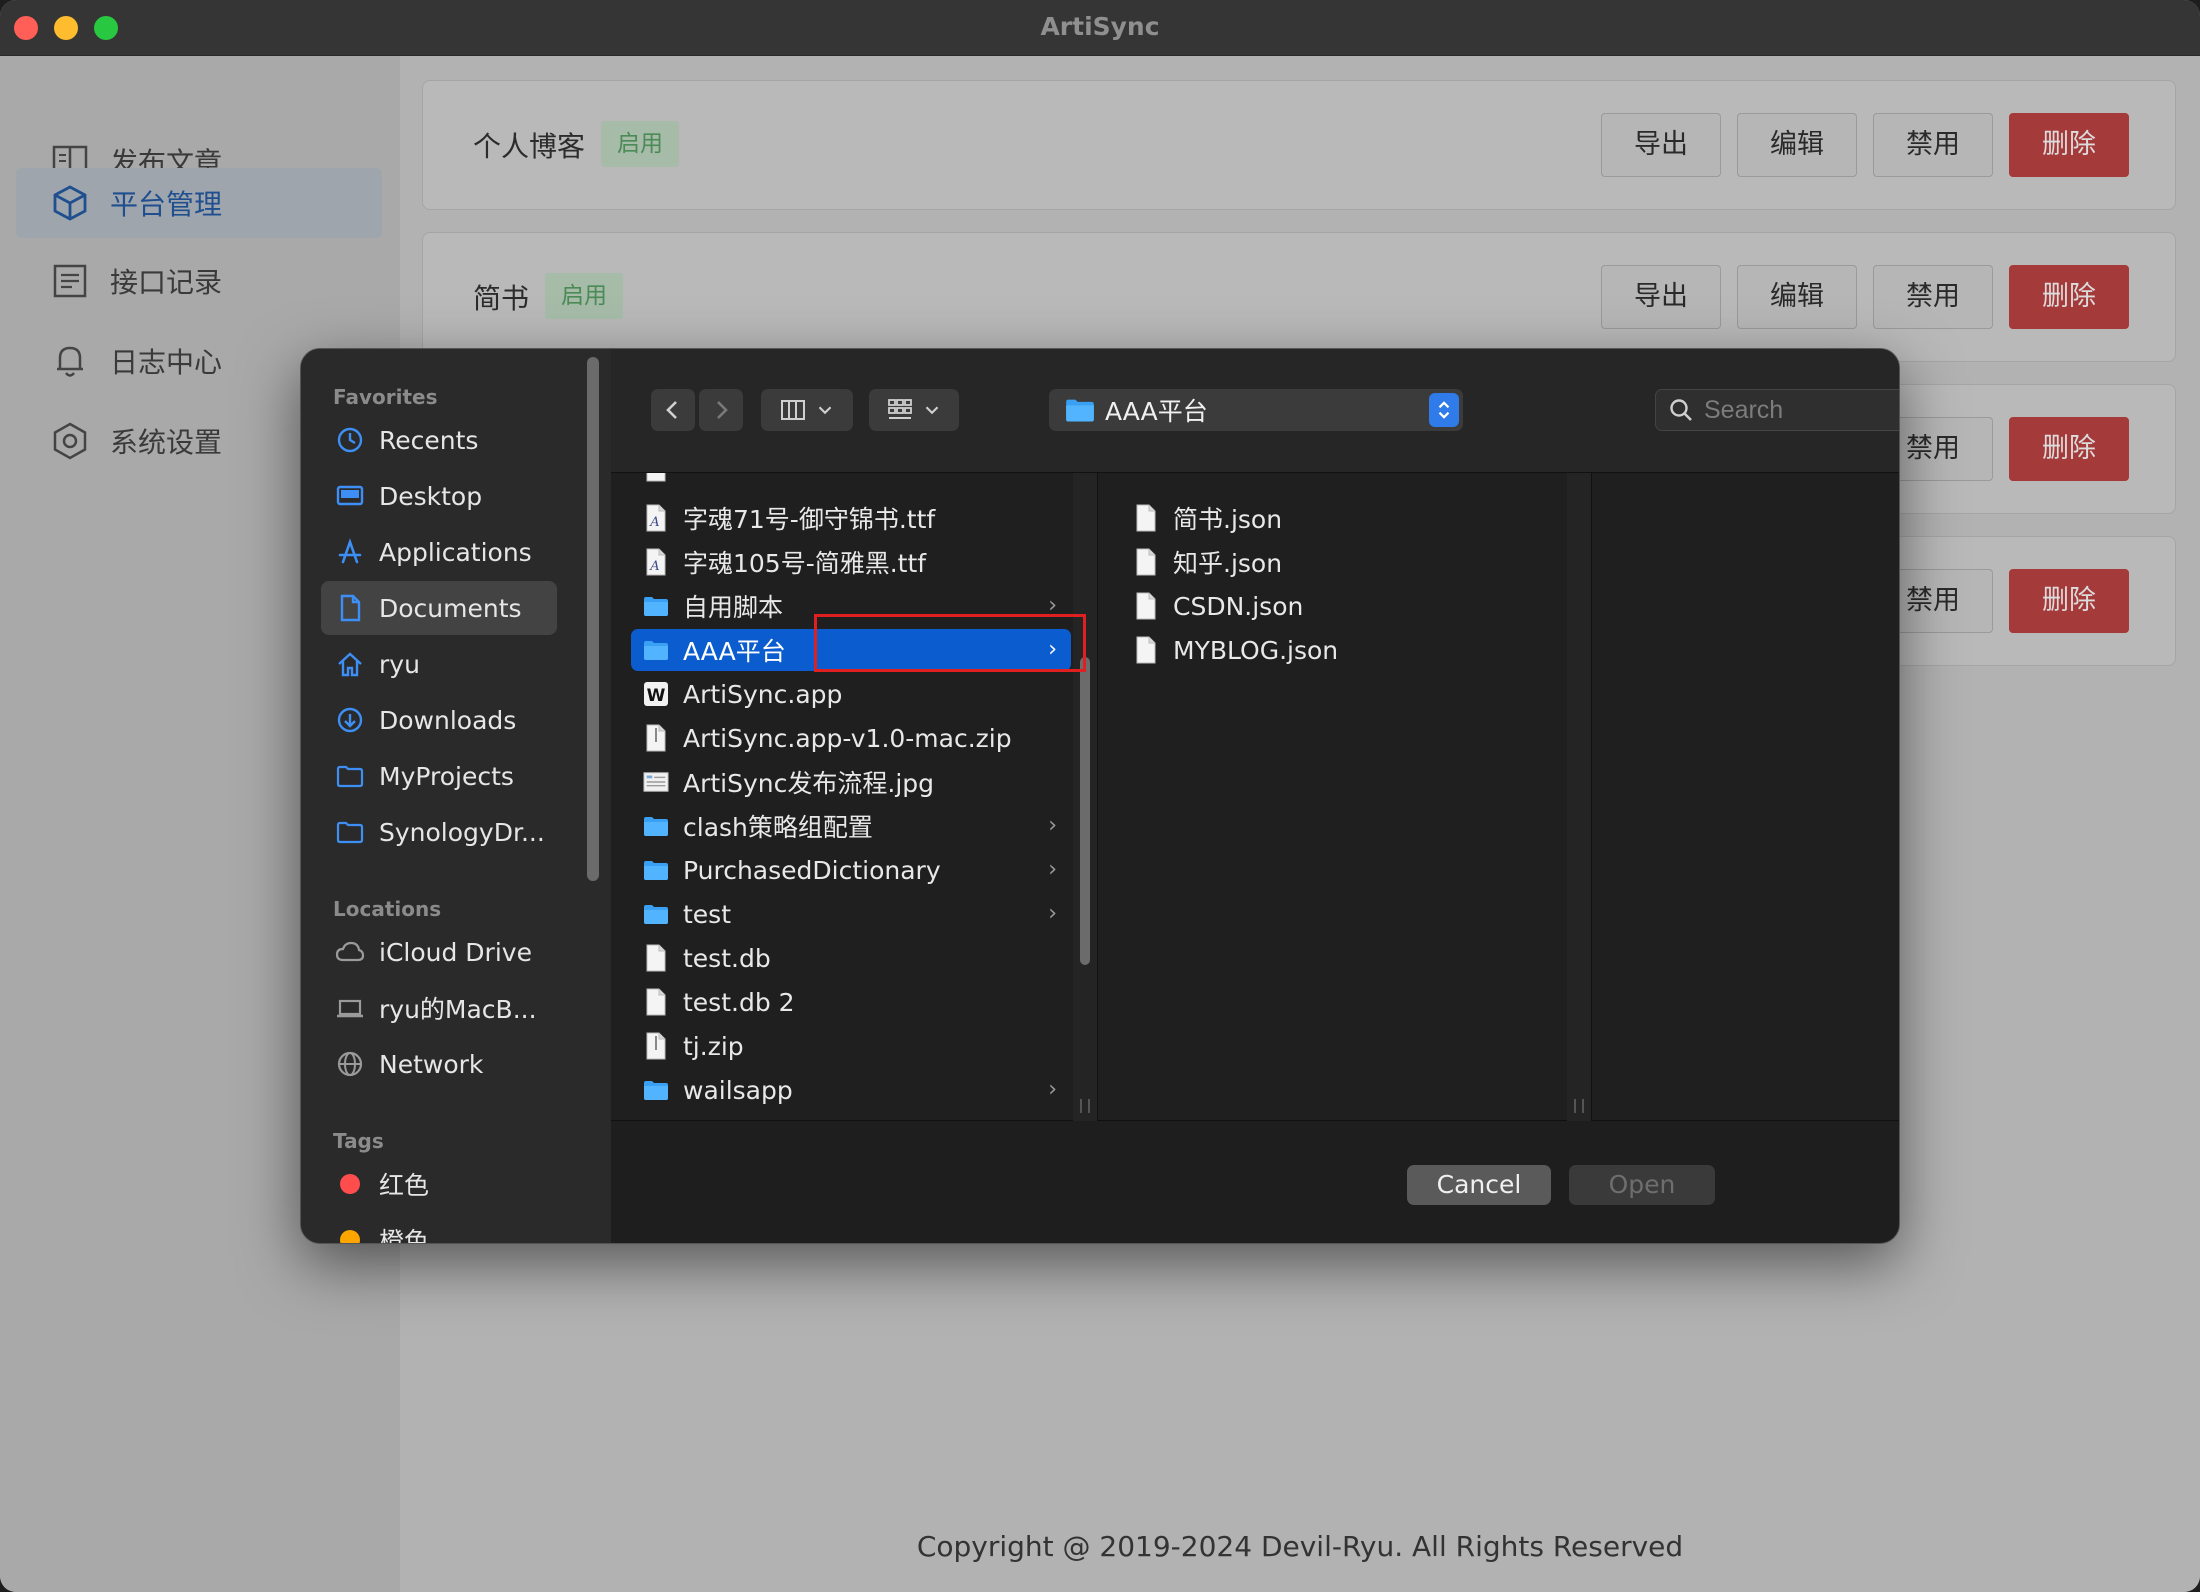  I want to click on sidebar-tag-red: 红色, so click(439, 1184).